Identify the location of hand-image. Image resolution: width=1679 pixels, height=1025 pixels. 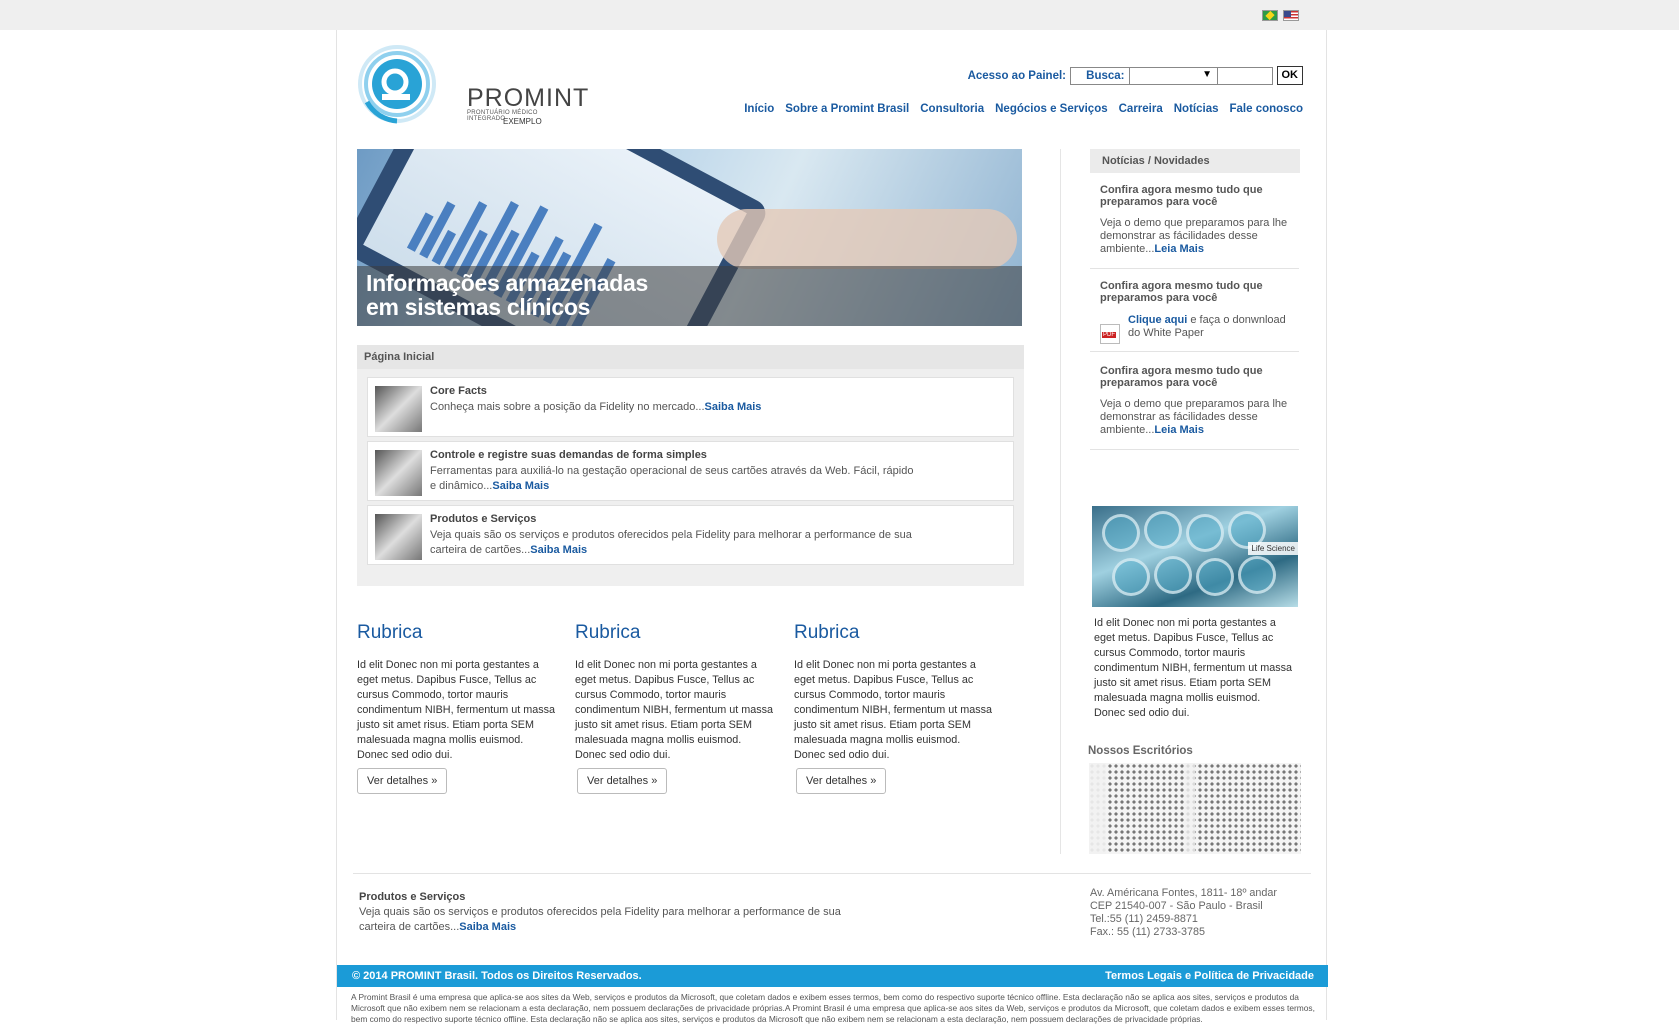
(867, 239).